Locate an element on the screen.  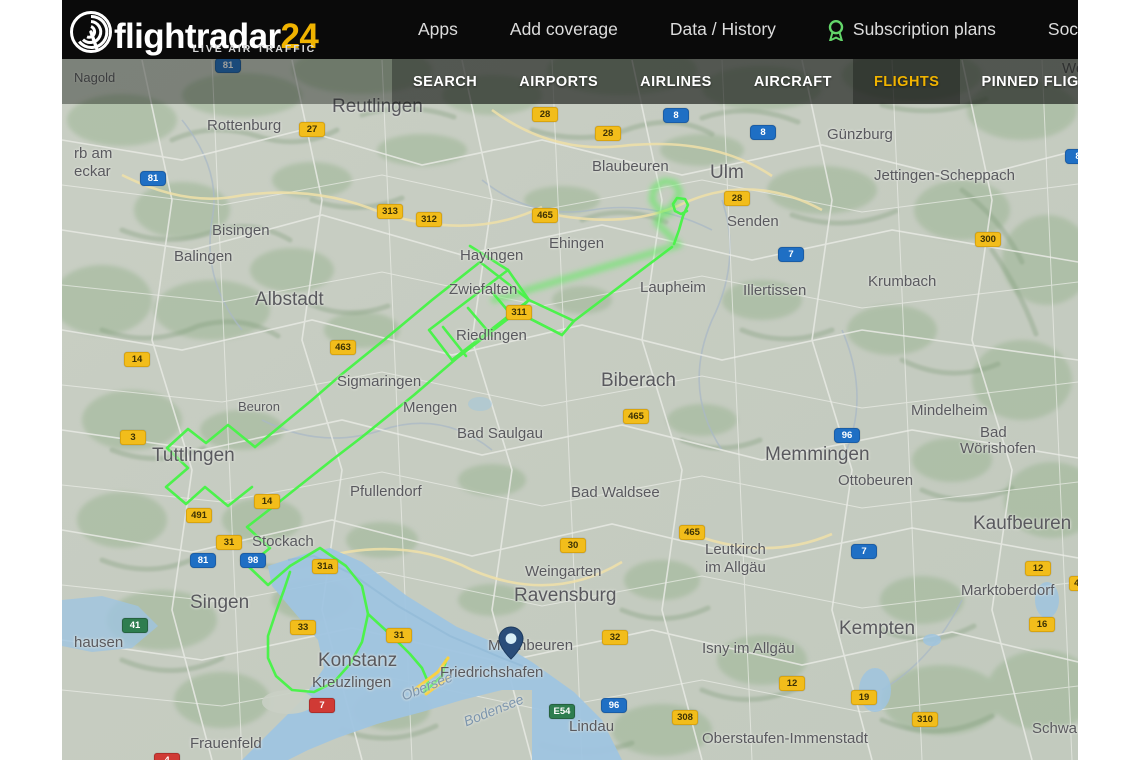
road-shield: E54 is located at coordinates (562, 711).